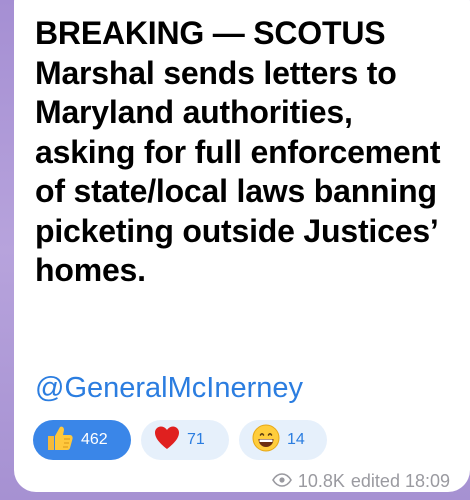  I want to click on reaction-heart: 71, so click(185, 440).